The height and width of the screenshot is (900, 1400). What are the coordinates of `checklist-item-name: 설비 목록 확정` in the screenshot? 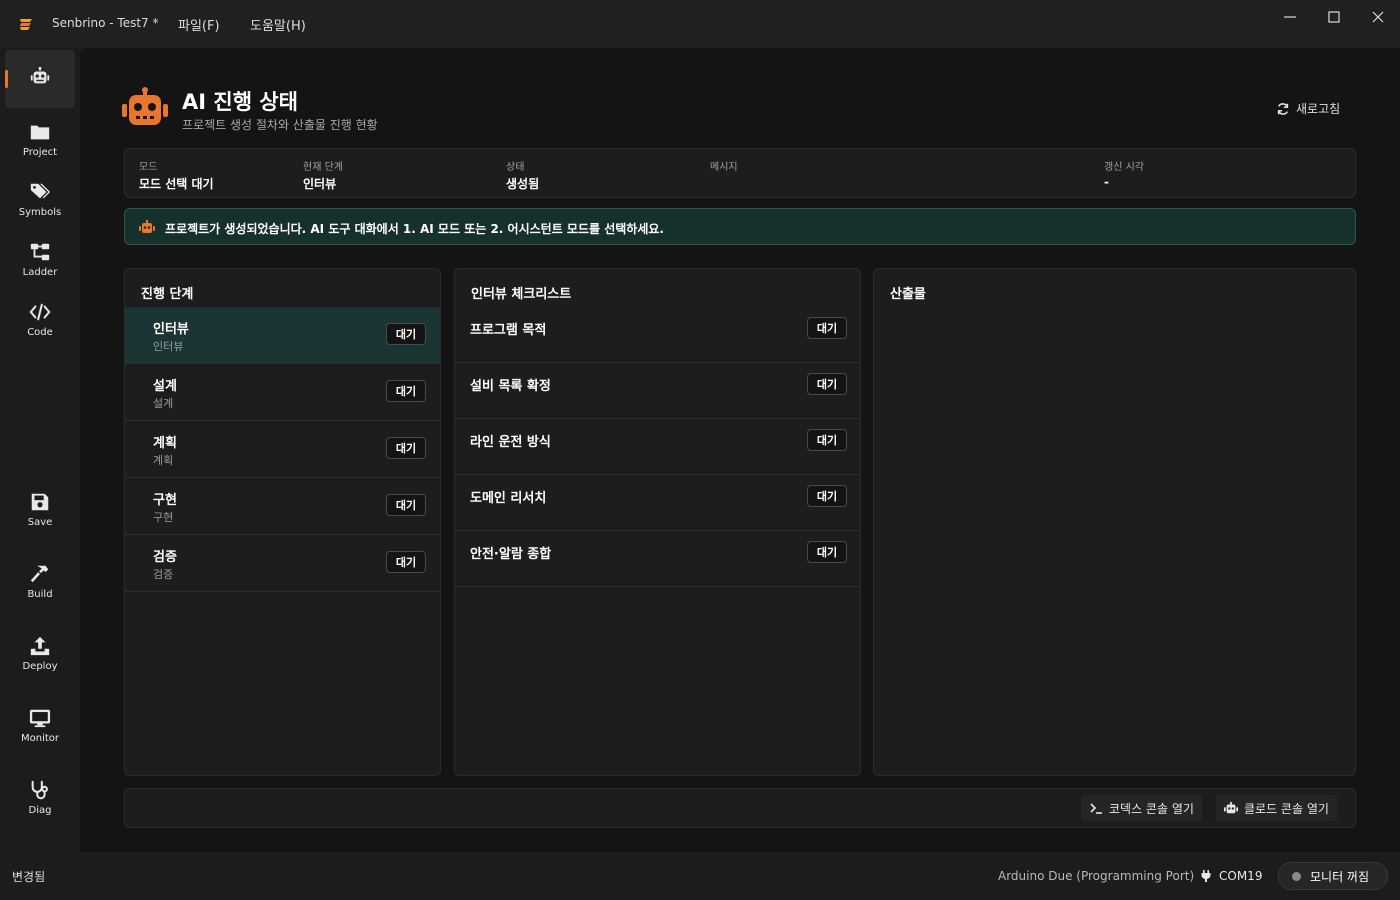 It's located at (510, 386).